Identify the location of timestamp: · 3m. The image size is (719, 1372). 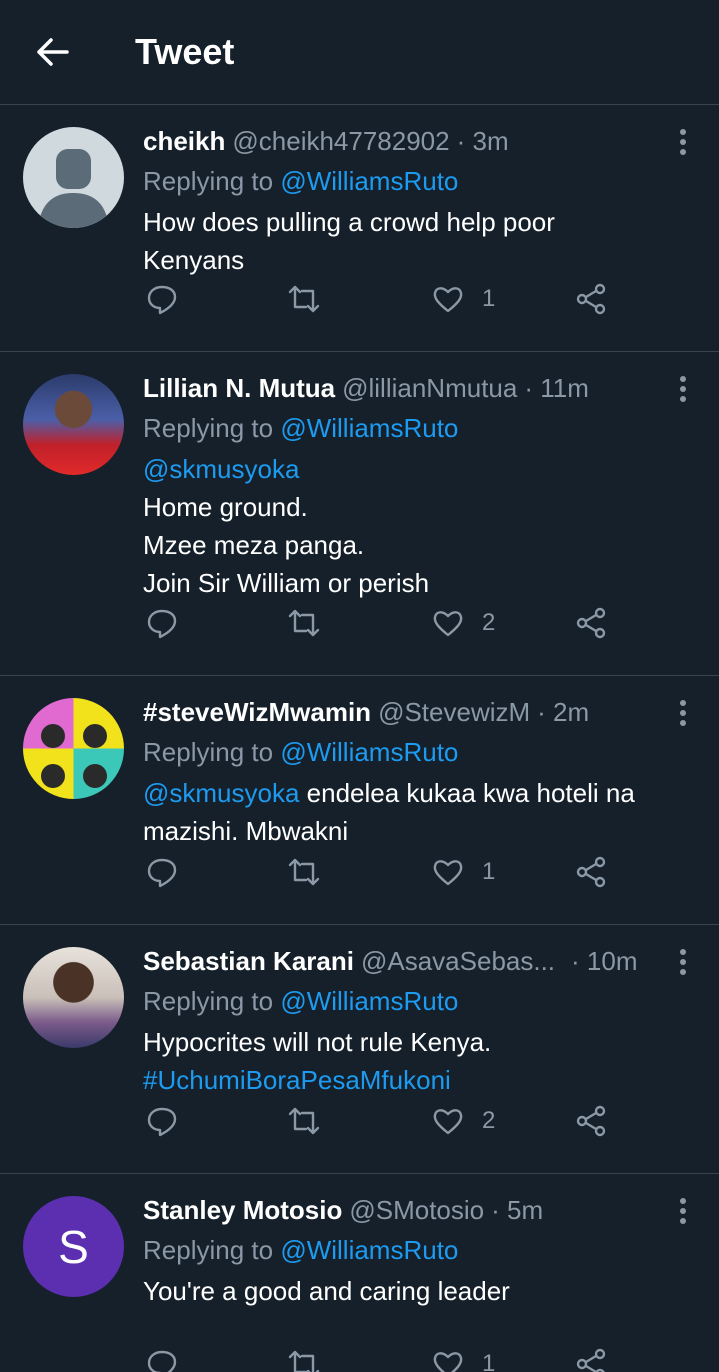
(482, 141).